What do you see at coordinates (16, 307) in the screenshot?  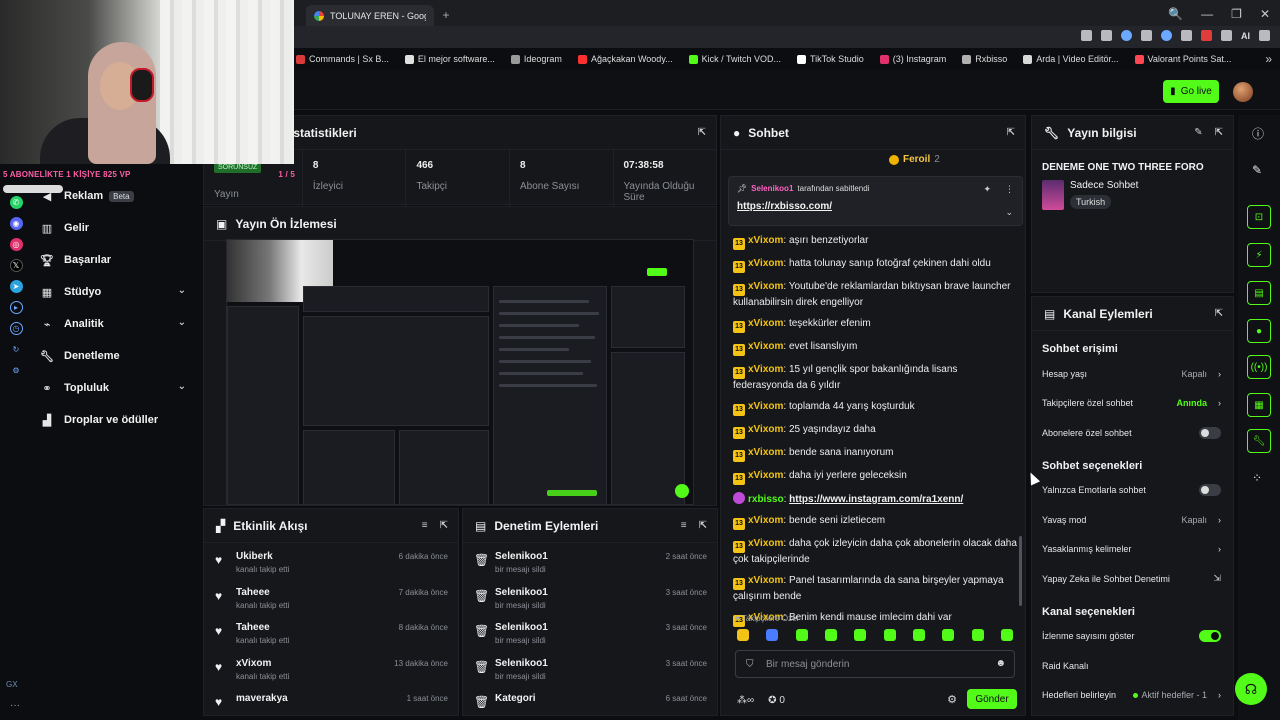 I see `player-icon: ▸` at bounding box center [16, 307].